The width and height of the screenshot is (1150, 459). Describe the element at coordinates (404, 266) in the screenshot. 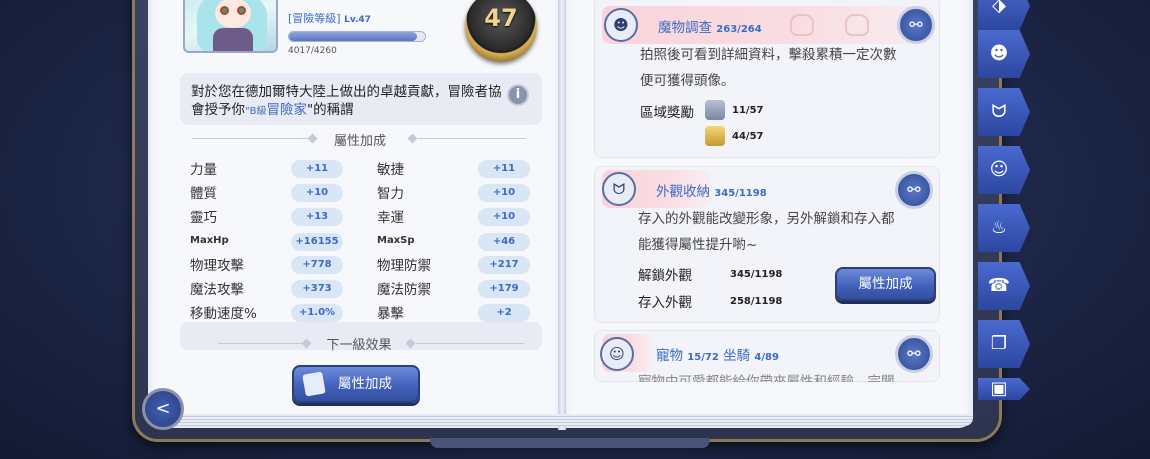

I see `stat-label: 物理防禦` at that location.